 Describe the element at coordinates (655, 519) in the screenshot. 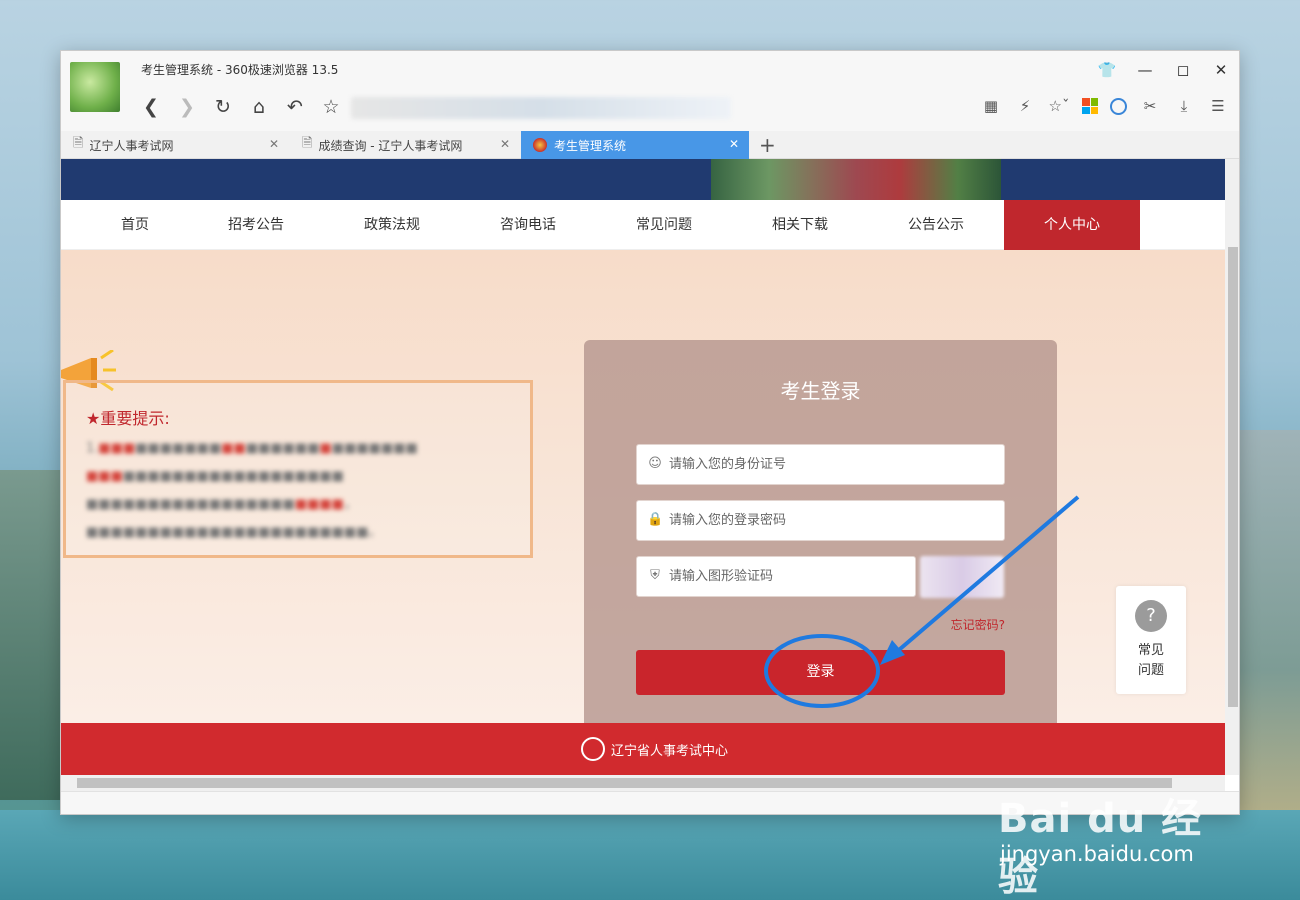

I see `lock-icon: 🔒` at that location.